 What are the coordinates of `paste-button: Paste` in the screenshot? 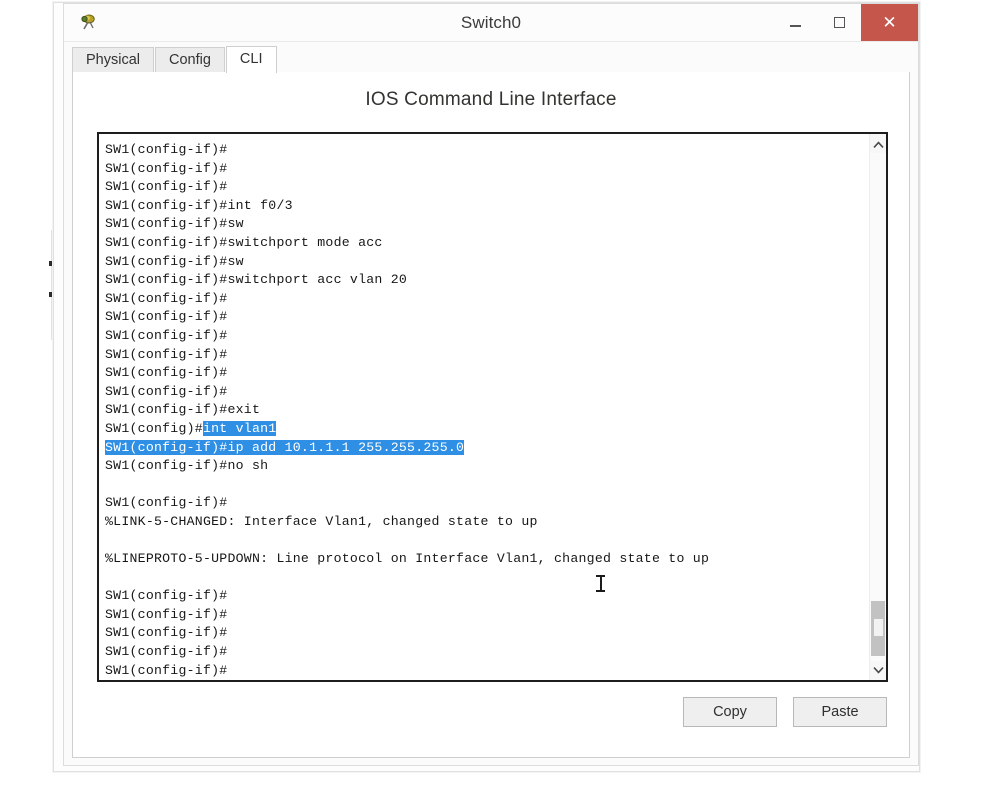 It's located at (840, 712).